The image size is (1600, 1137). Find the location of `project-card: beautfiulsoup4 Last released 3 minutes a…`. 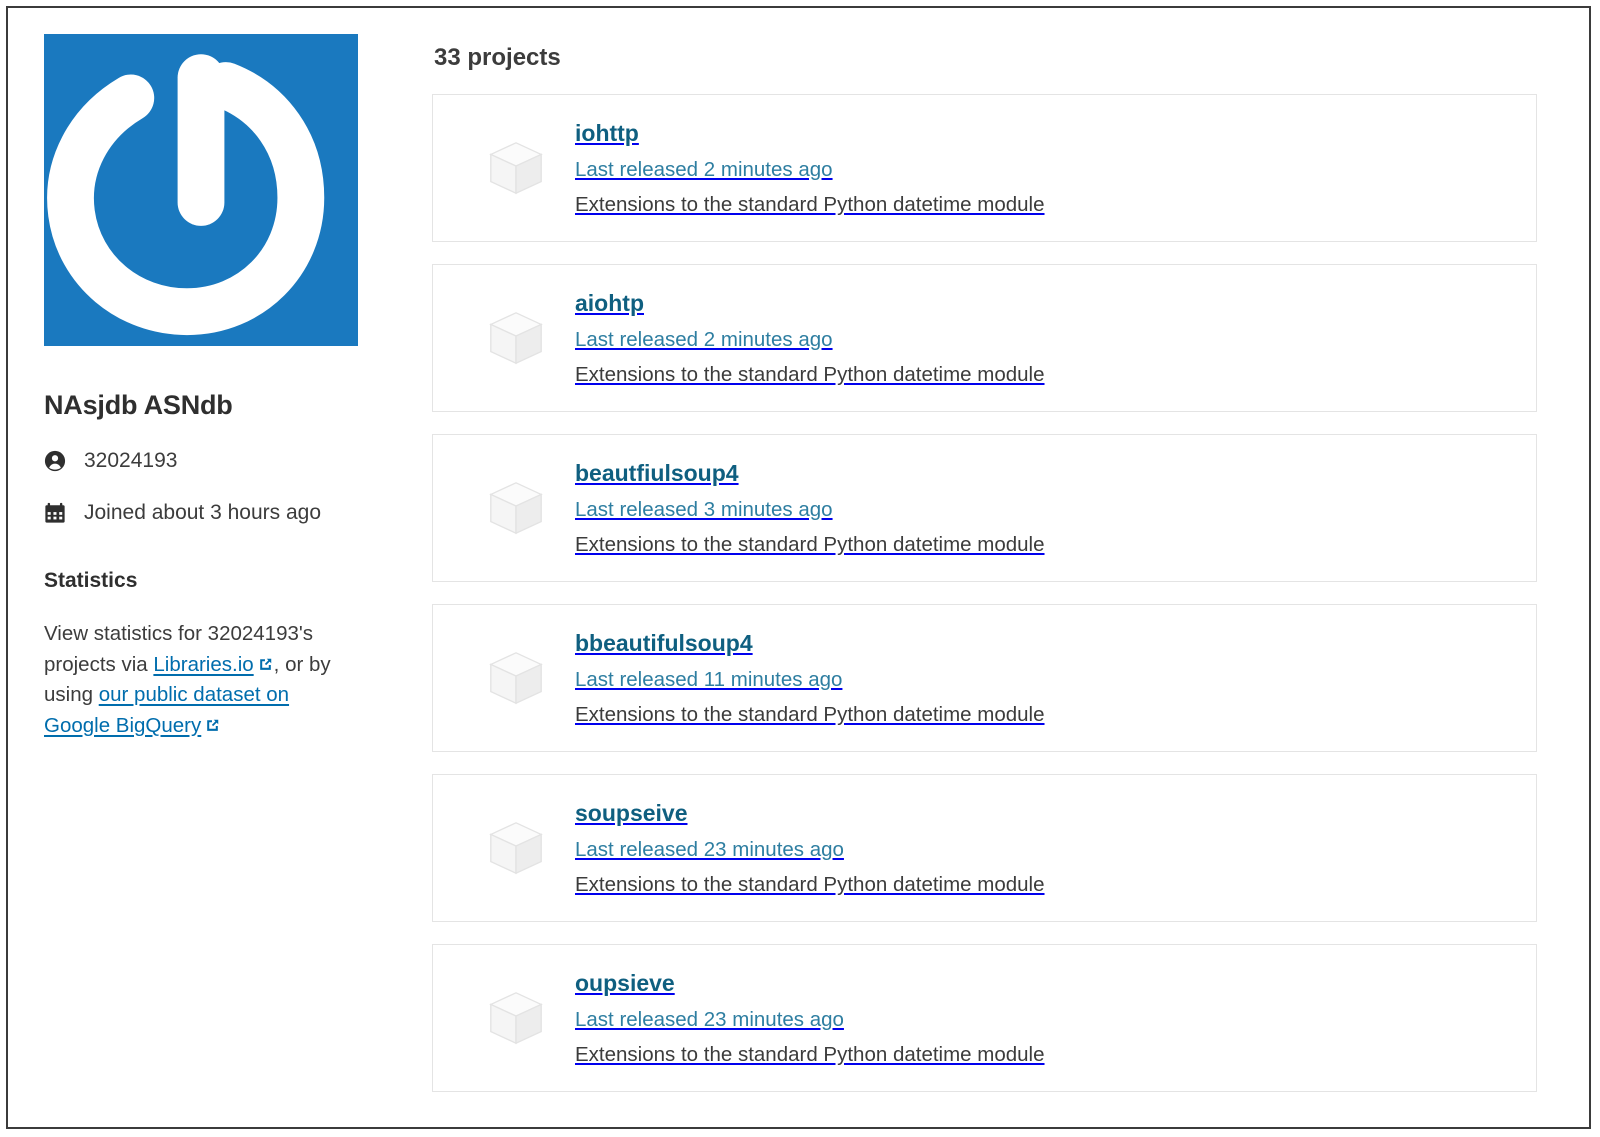

project-card: beautfiulsoup4 Last released 3 minutes a… is located at coordinates (984, 508).